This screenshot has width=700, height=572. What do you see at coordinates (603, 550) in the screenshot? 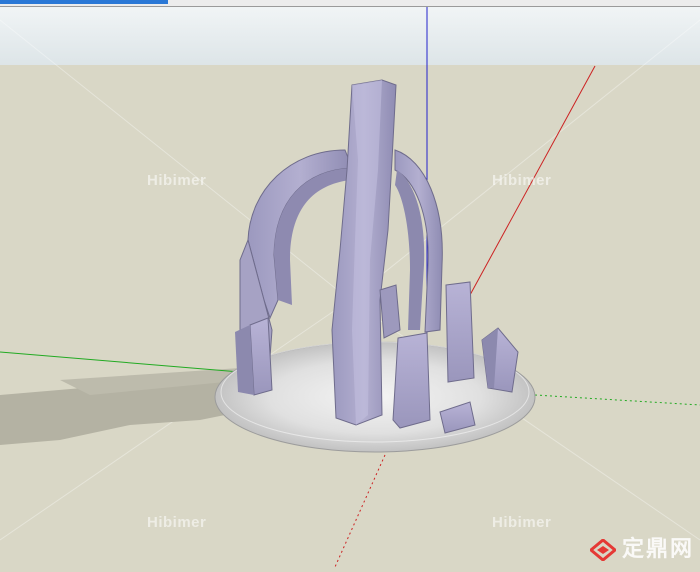
I see `diamond-logo-icon` at bounding box center [603, 550].